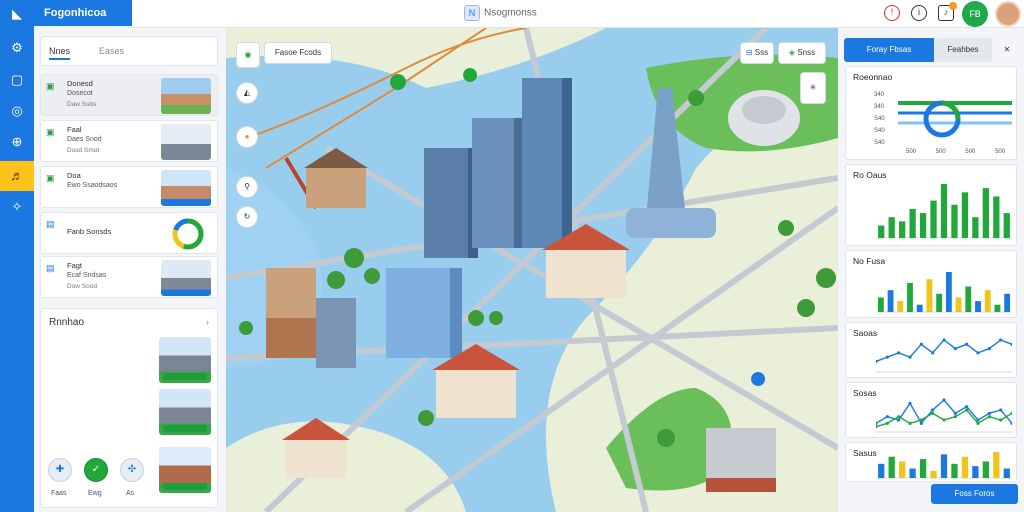 The image size is (1024, 512). What do you see at coordinates (1007, 50) in the screenshot?
I see `close-icon: ✕` at bounding box center [1007, 50].